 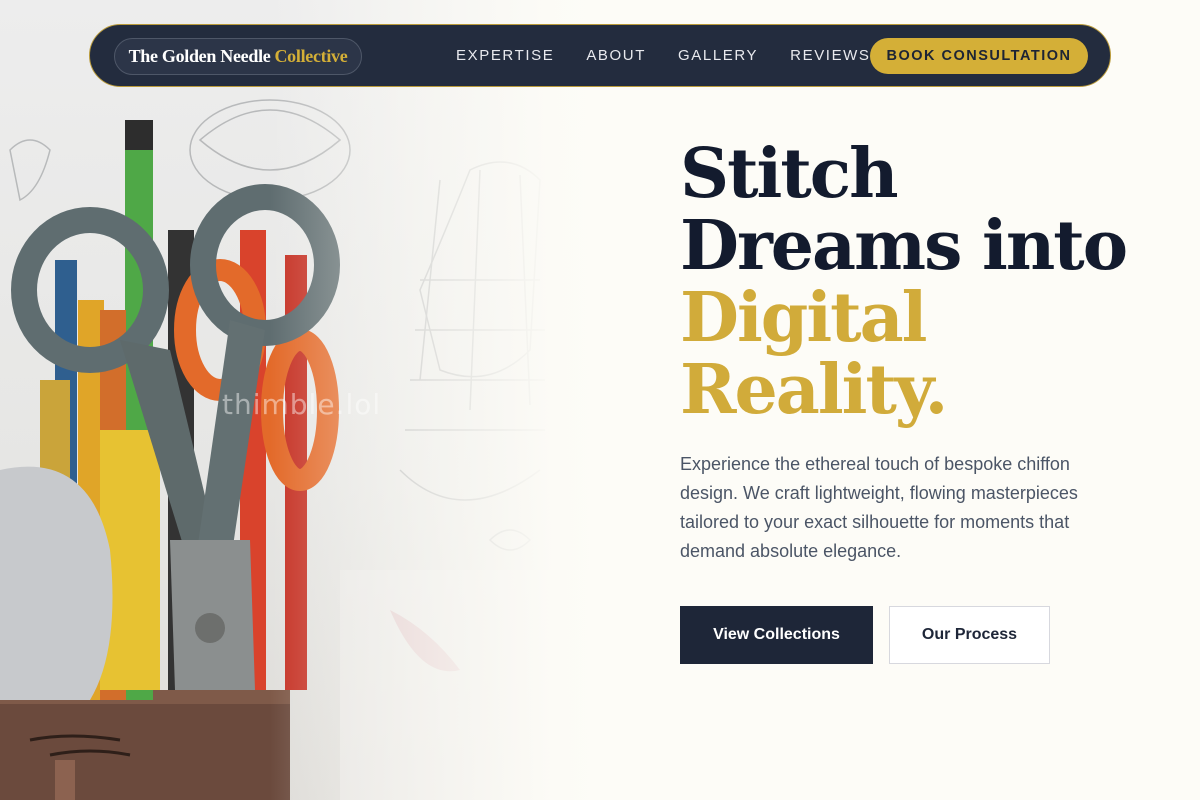 I want to click on brand-name-accent: Collective, so click(x=311, y=56).